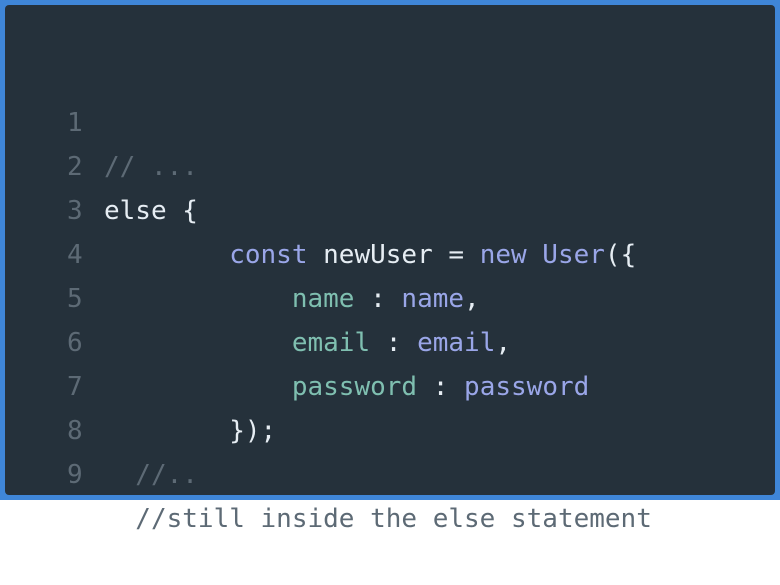 The height and width of the screenshot is (585, 780). Describe the element at coordinates (75, 475) in the screenshot. I see `line-number: 9` at that location.